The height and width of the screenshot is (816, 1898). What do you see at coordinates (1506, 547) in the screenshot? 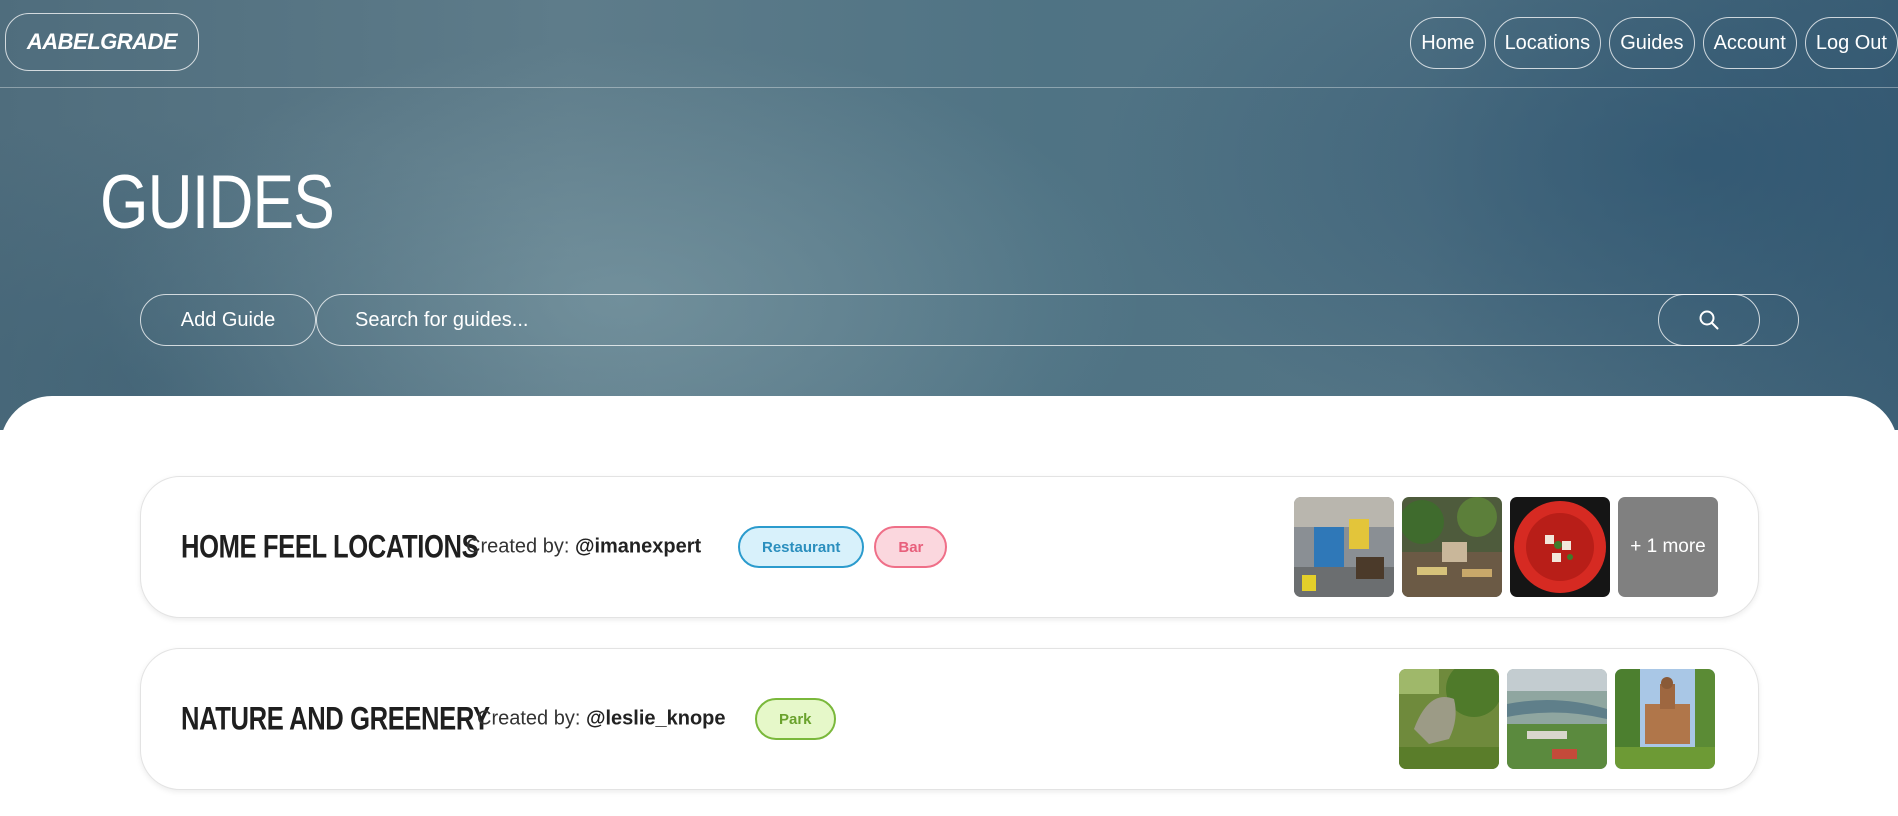
I see `guide-thumbnails: + 1 more` at bounding box center [1506, 547].